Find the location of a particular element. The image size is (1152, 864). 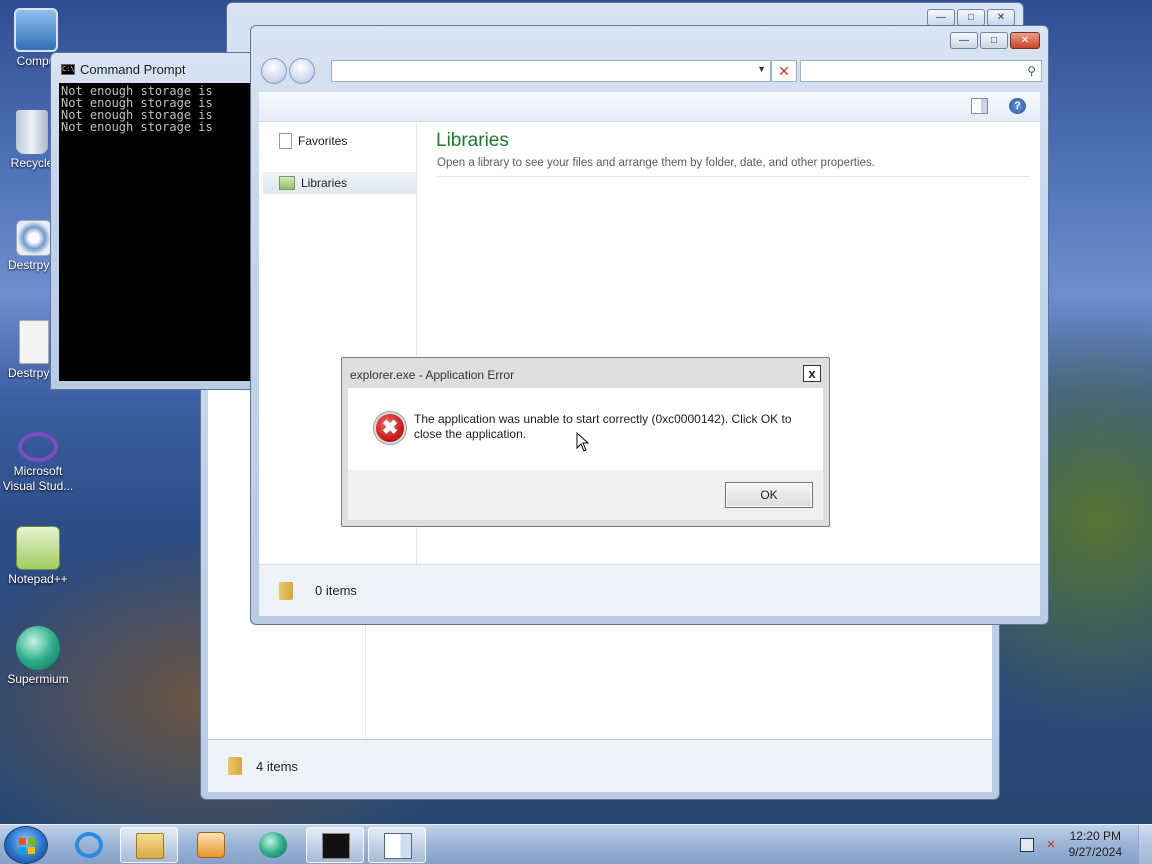

desktop-icon-label: Supermium is located at coordinates (38, 679).